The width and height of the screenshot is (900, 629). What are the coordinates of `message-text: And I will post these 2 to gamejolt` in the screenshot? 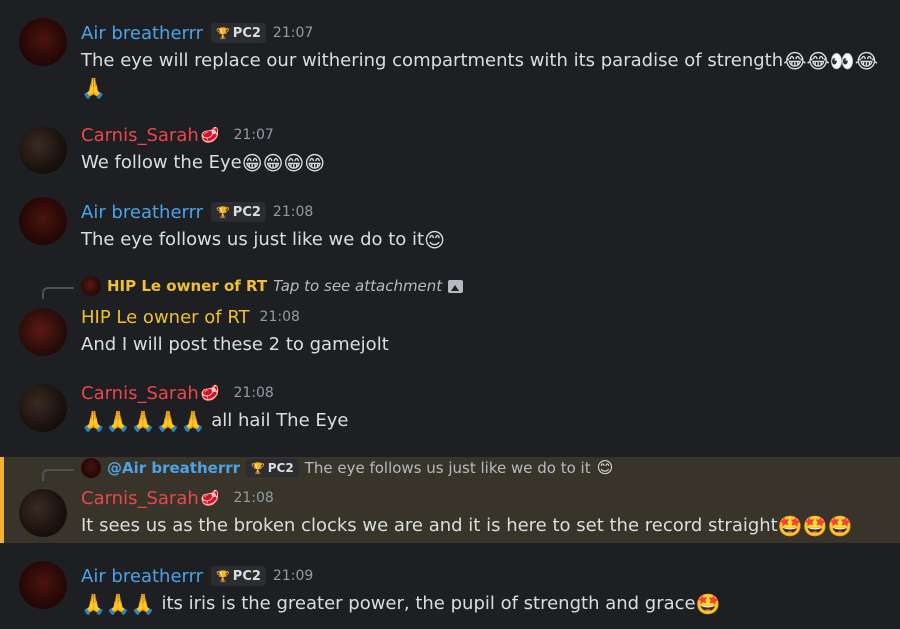 It's located at (235, 344).